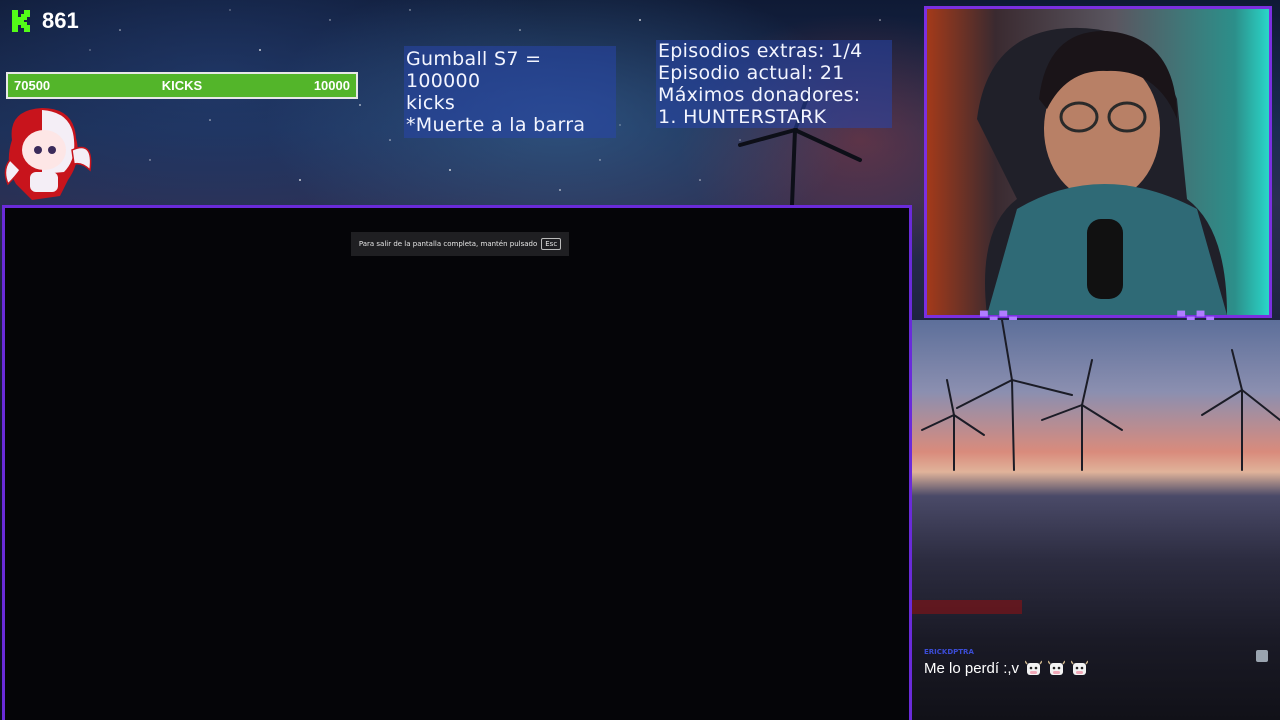 Image resolution: width=1280 pixels, height=720 pixels. I want to click on chat-message-text: Me lo perdí :,v, so click(972, 668).